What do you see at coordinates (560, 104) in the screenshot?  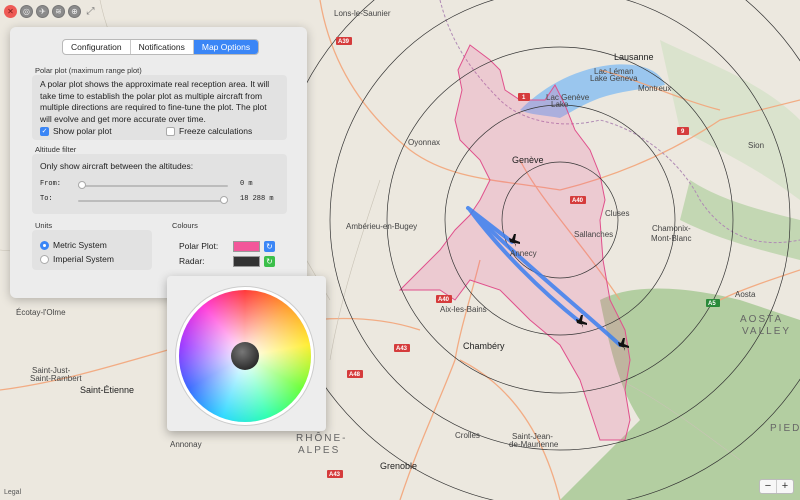 I see `label-lake: Lake` at bounding box center [560, 104].